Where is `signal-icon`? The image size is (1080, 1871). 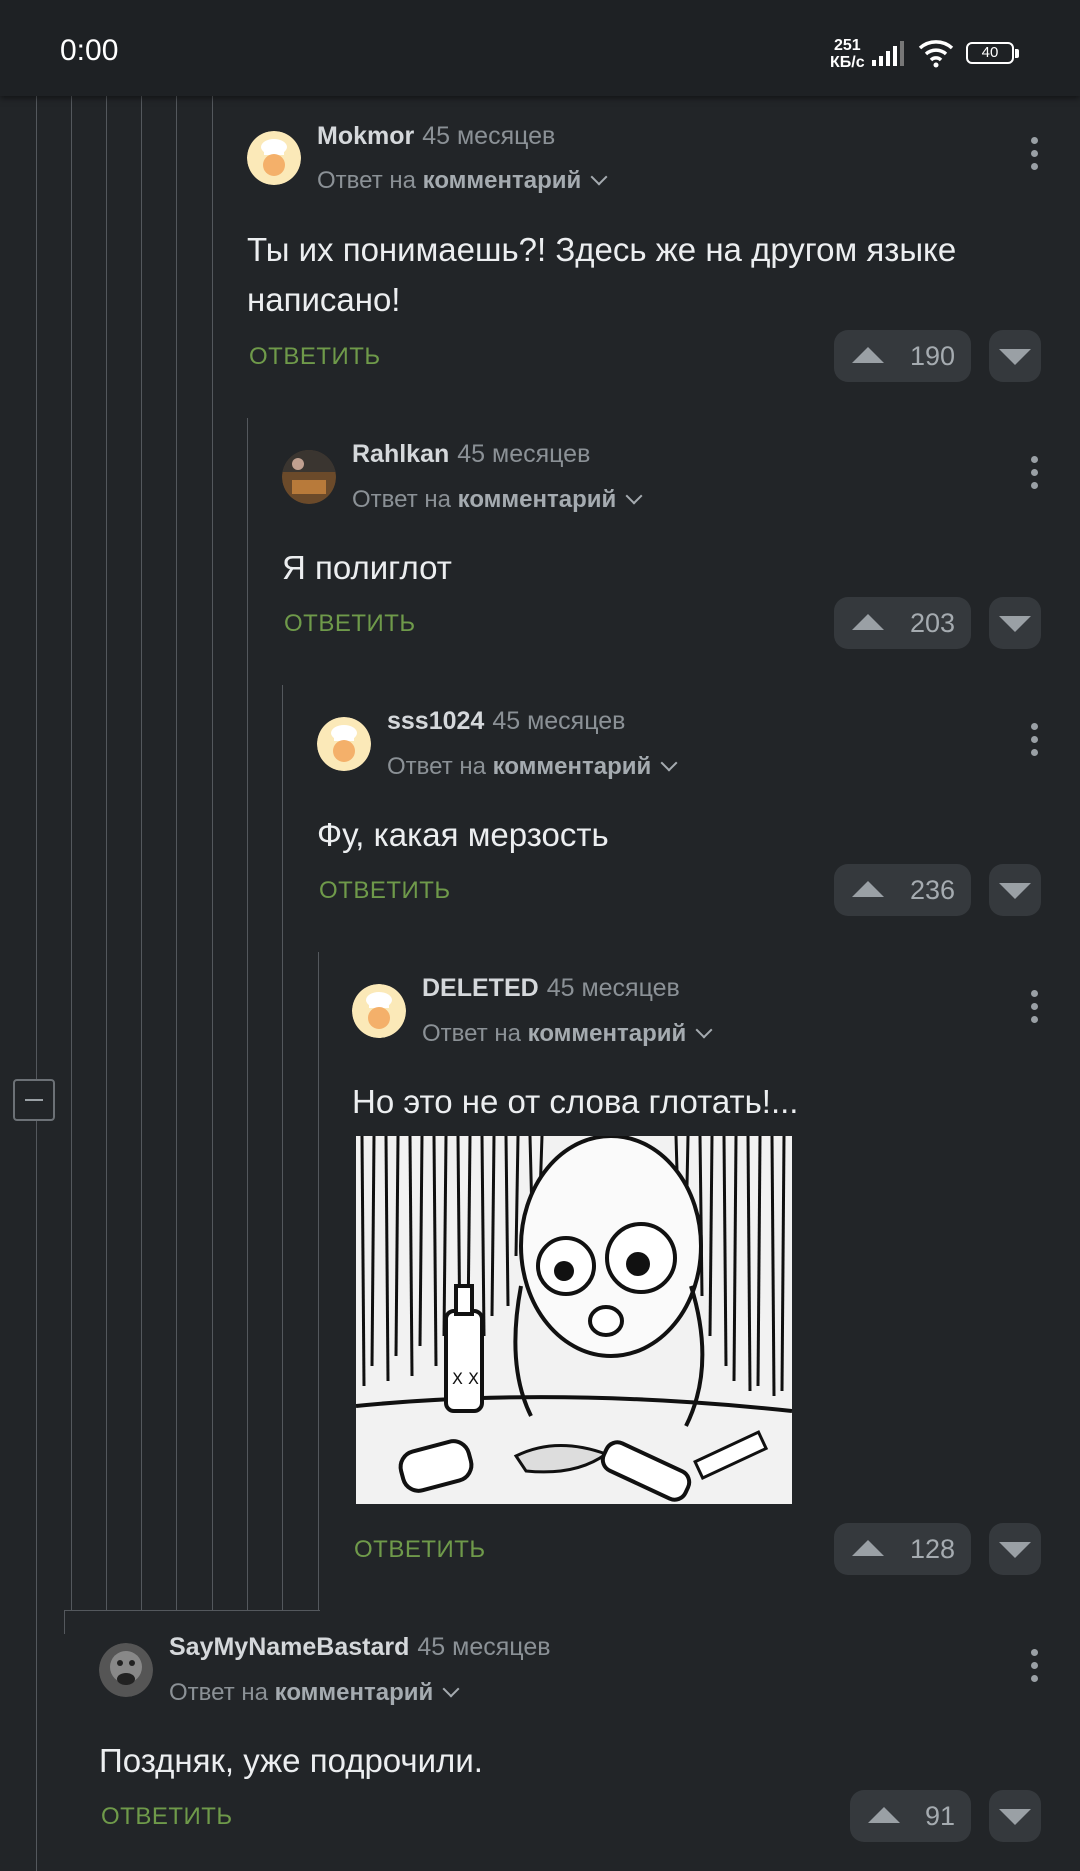 signal-icon is located at coordinates (888, 53).